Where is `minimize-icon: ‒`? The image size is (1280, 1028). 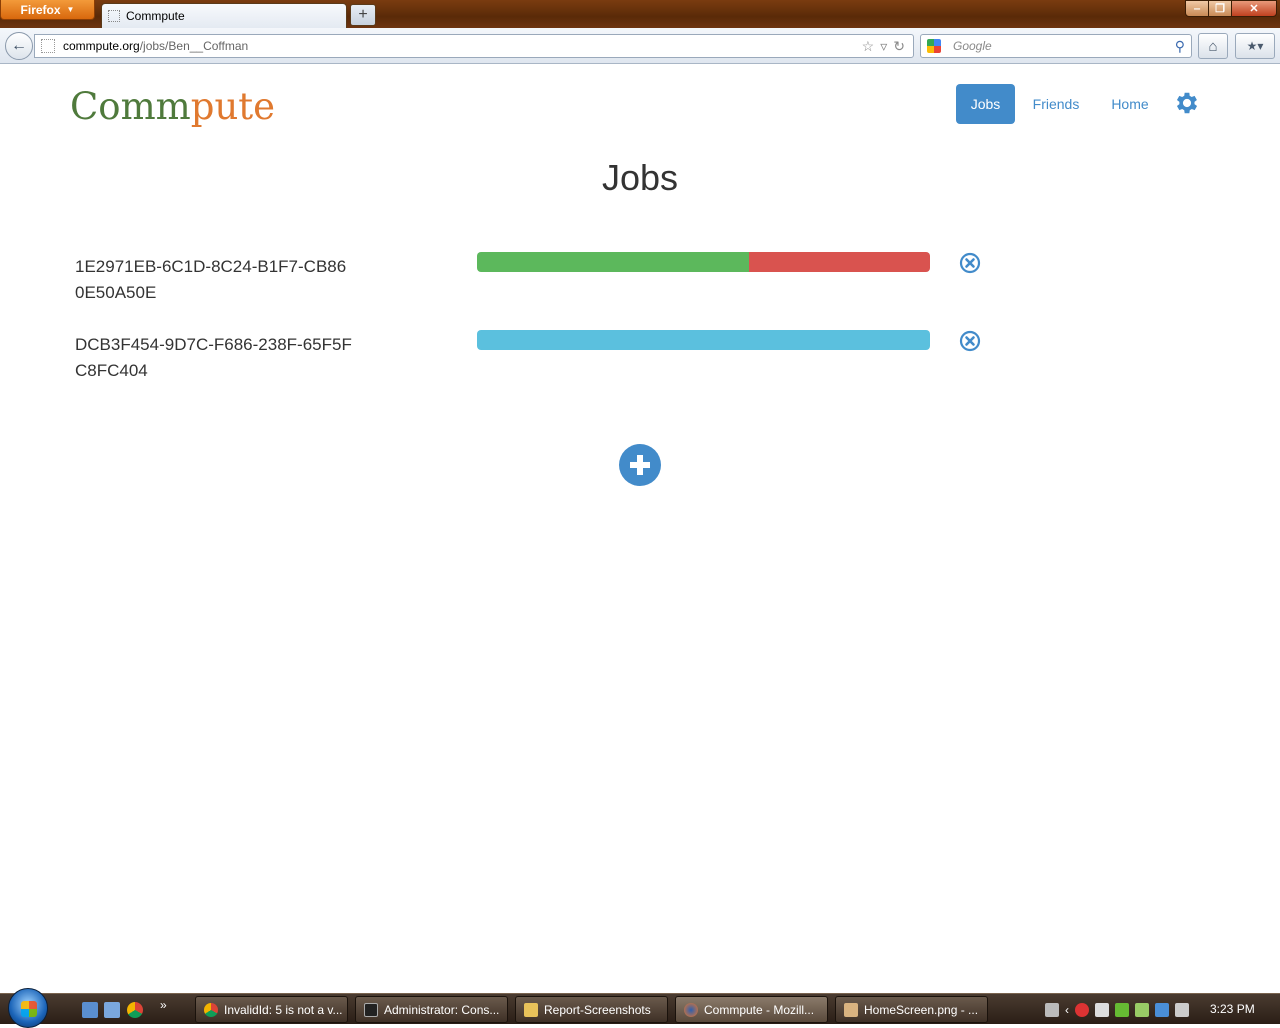 minimize-icon: ‒ is located at coordinates (1197, 8).